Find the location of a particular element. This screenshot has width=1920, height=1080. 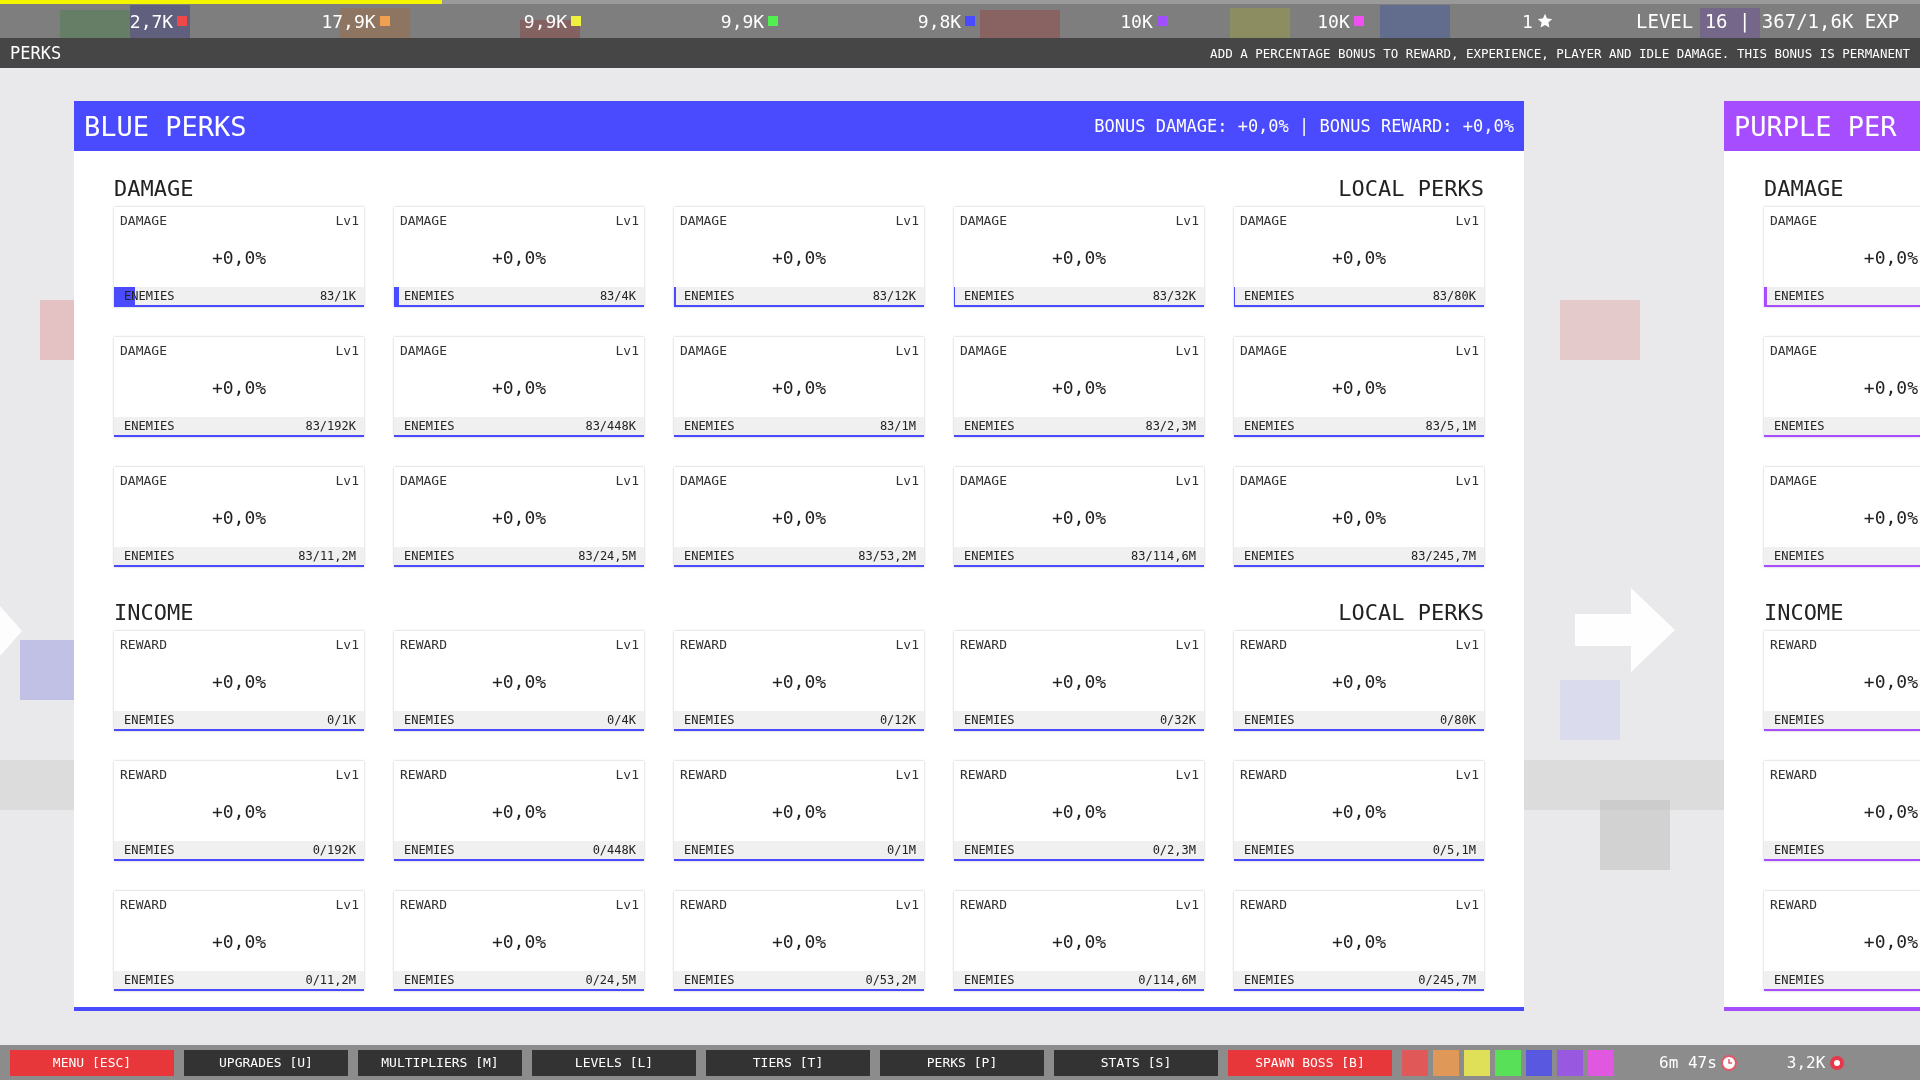

perk-card: DAMAGE Lv1 +0,0% ENEMIES 83/80K is located at coordinates (1359, 257).